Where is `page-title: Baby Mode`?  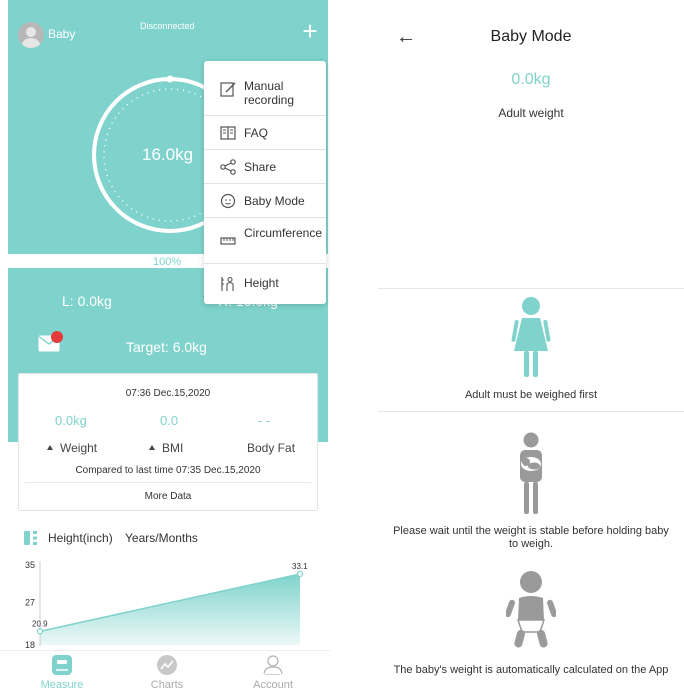 page-title: Baby Mode is located at coordinates (531, 36).